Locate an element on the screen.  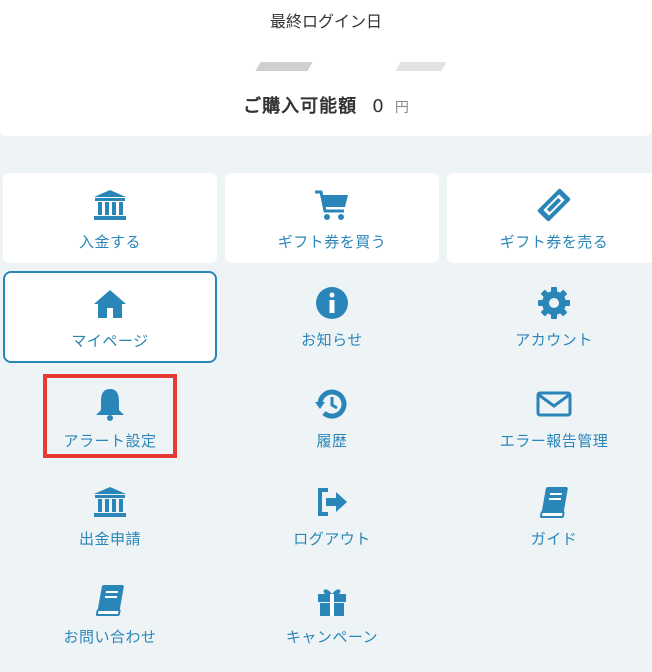
menu-account-button: アカウント is located at coordinates (549, 316).